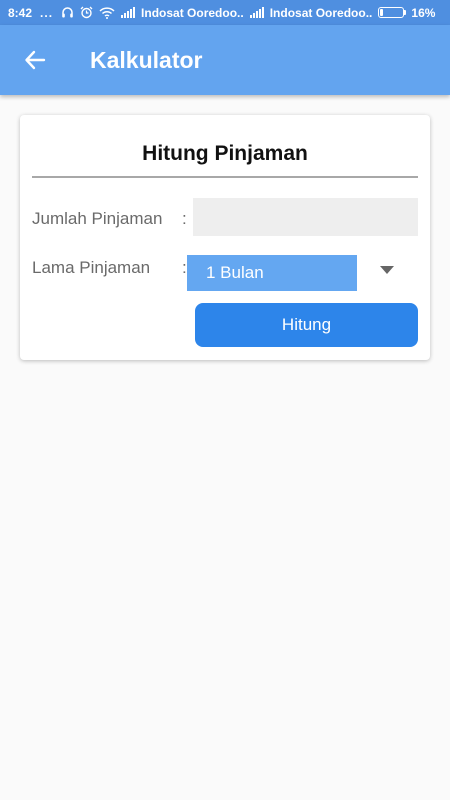 The width and height of the screenshot is (450, 800). I want to click on caret-down-icon, so click(387, 270).